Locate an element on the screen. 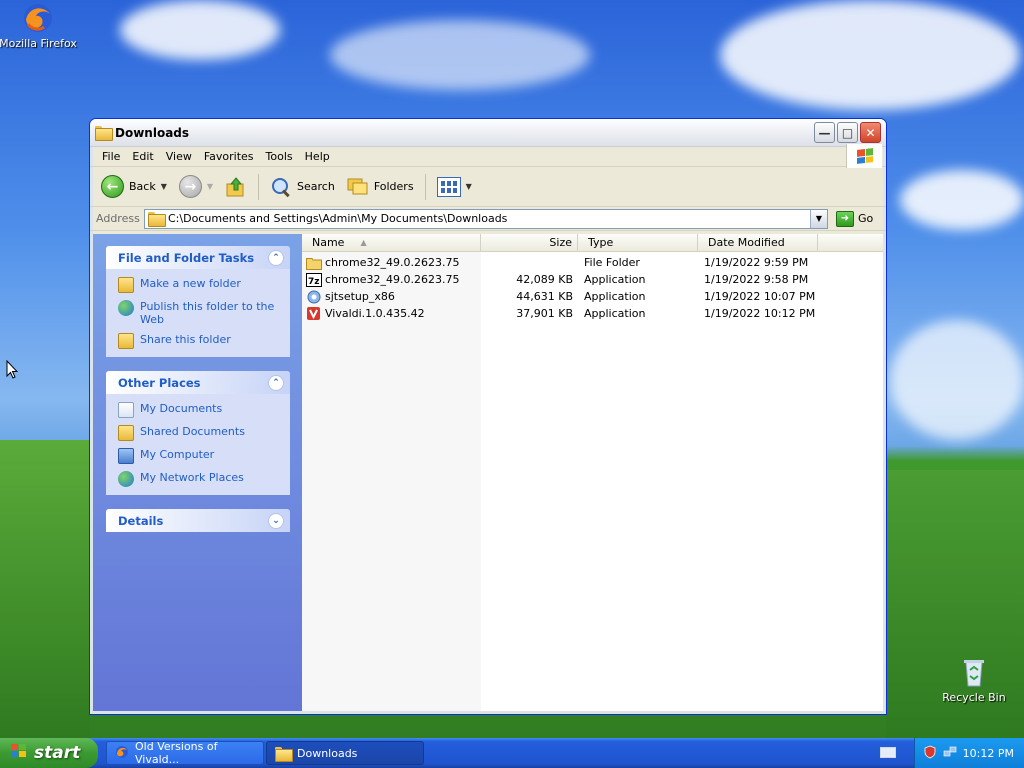 The height and width of the screenshot is (768, 1024). shared-documents-icon is located at coordinates (126, 433).